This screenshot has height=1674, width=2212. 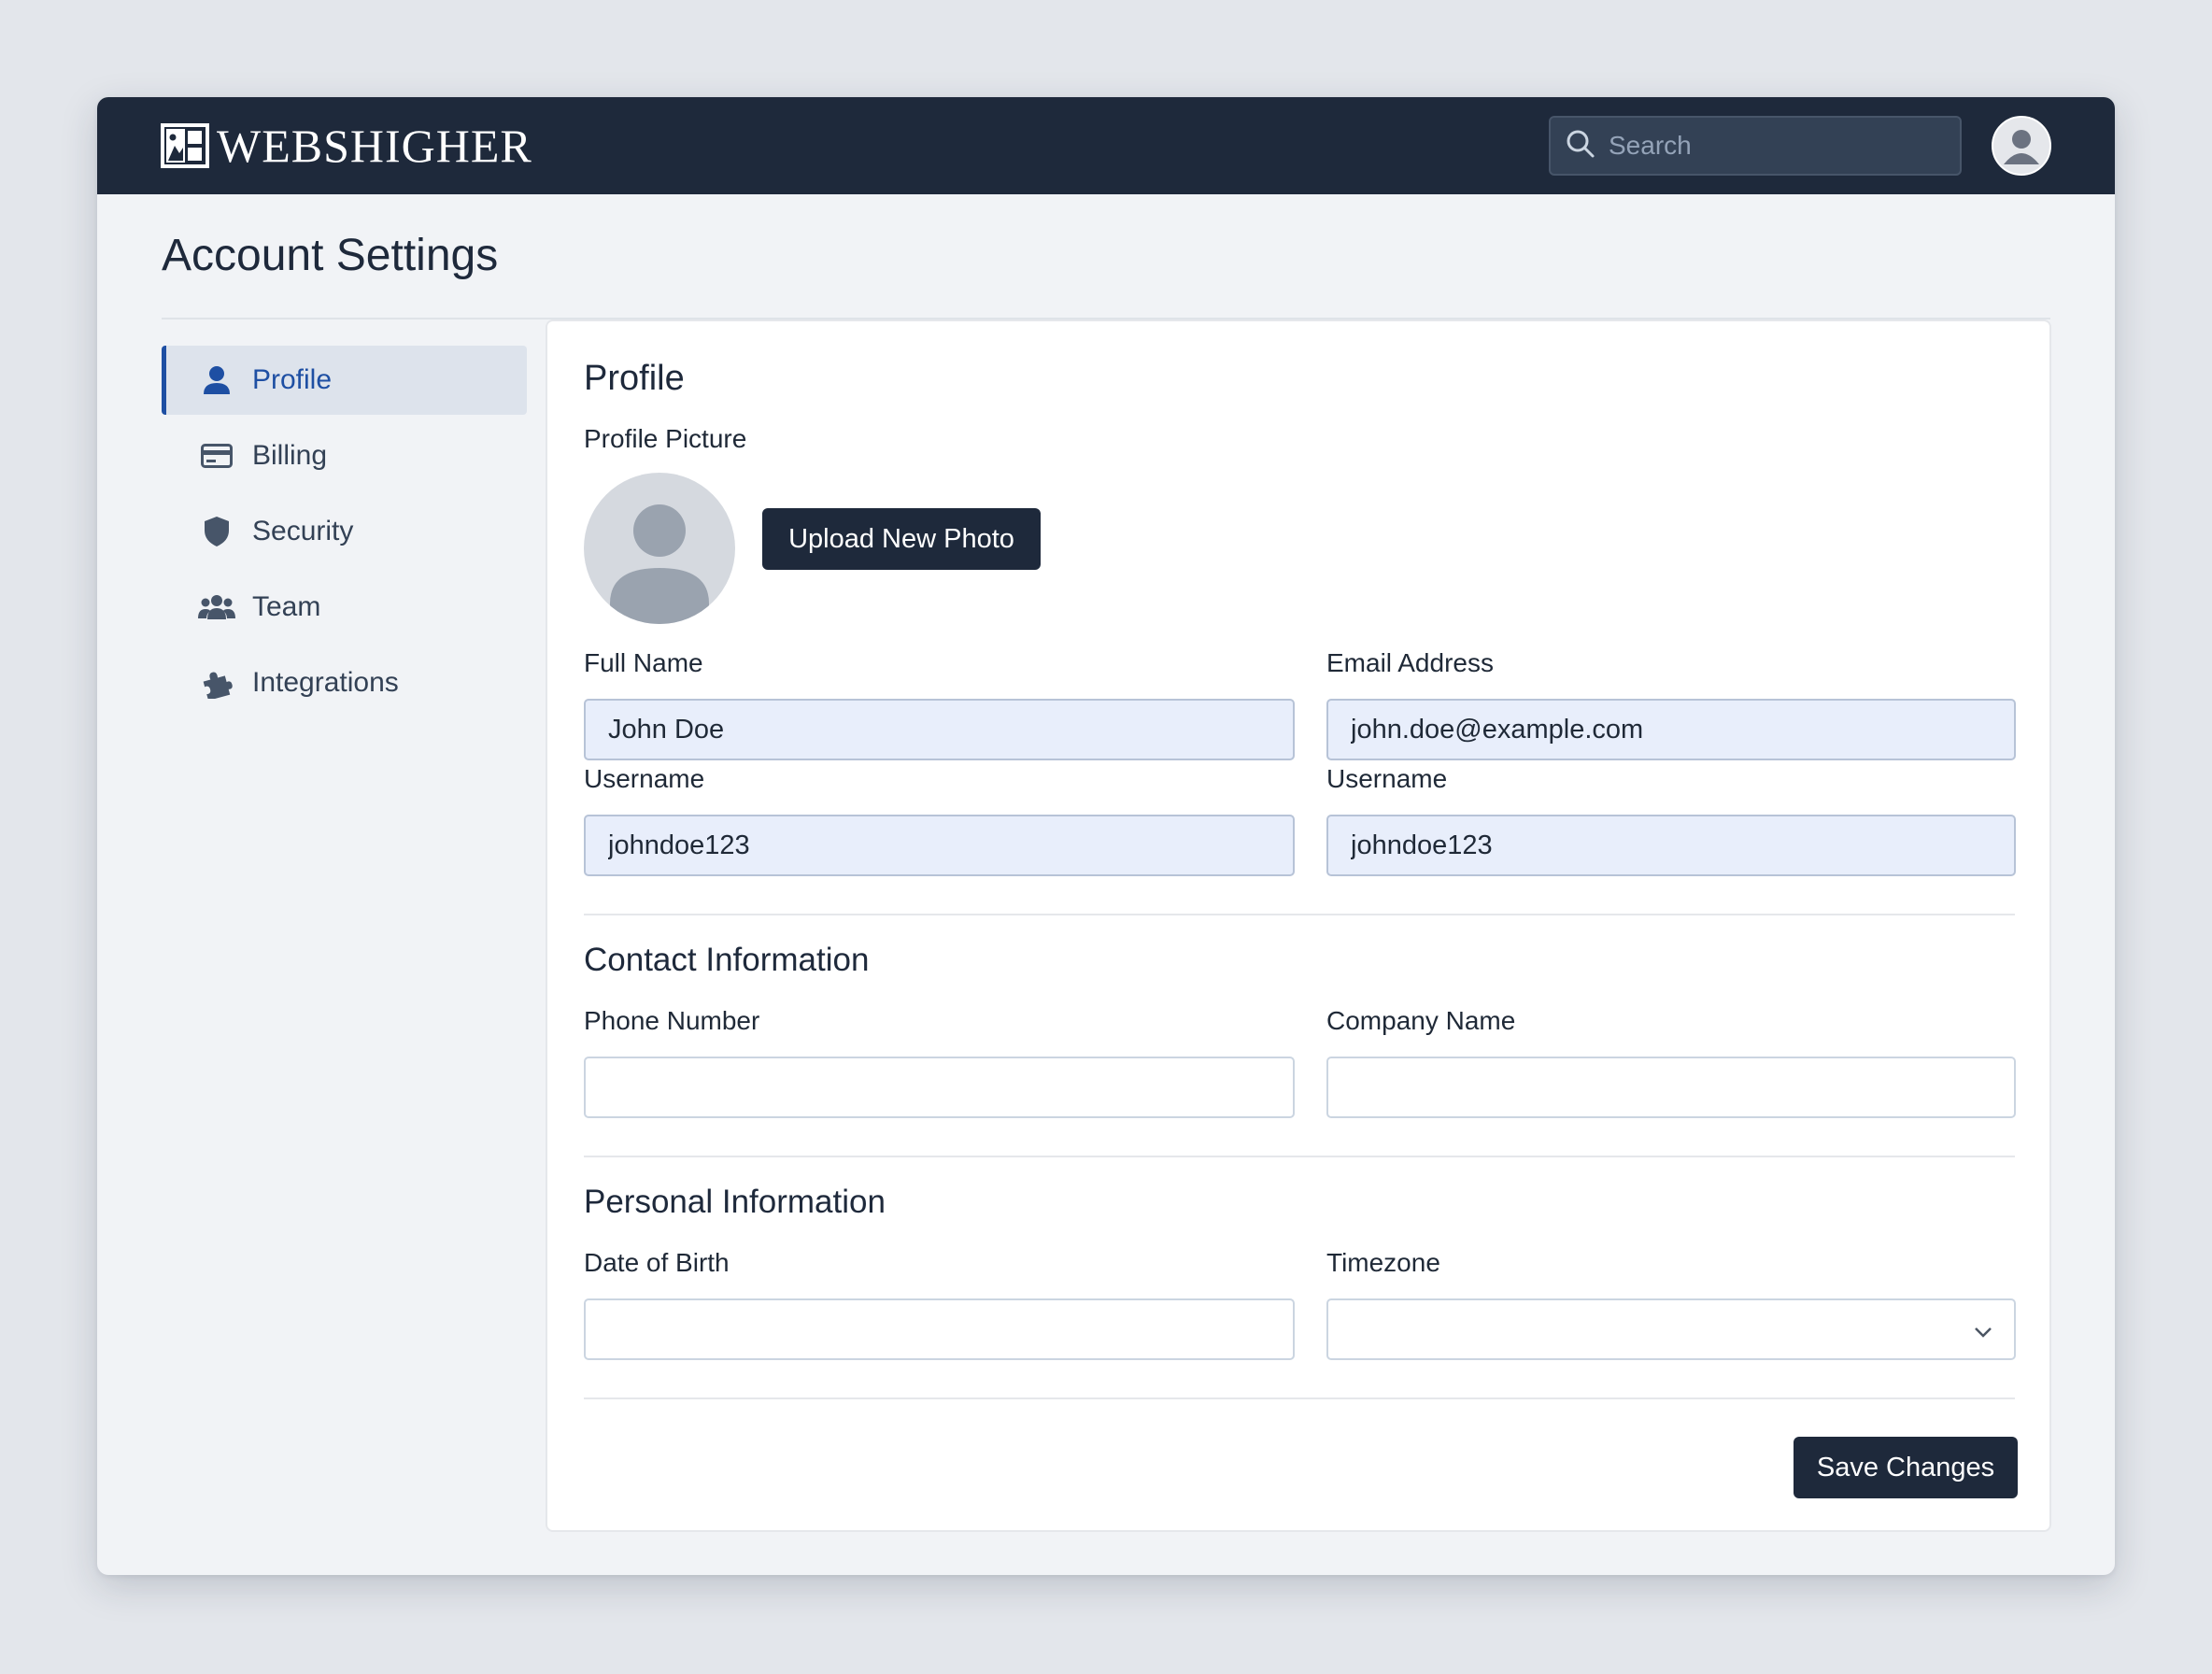 I want to click on shield-icon, so click(x=217, y=531).